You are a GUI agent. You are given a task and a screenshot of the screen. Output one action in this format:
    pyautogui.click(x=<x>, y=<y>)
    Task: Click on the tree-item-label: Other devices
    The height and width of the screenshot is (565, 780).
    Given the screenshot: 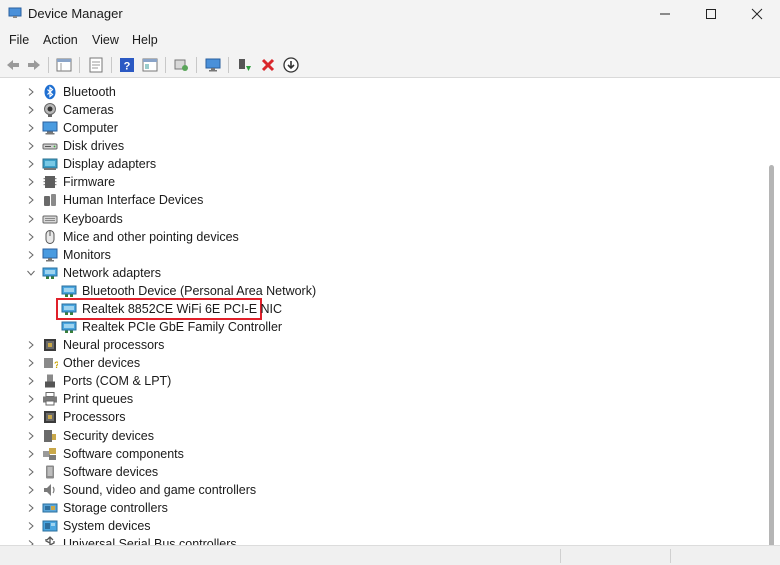 What is the action you would take?
    pyautogui.click(x=102, y=363)
    